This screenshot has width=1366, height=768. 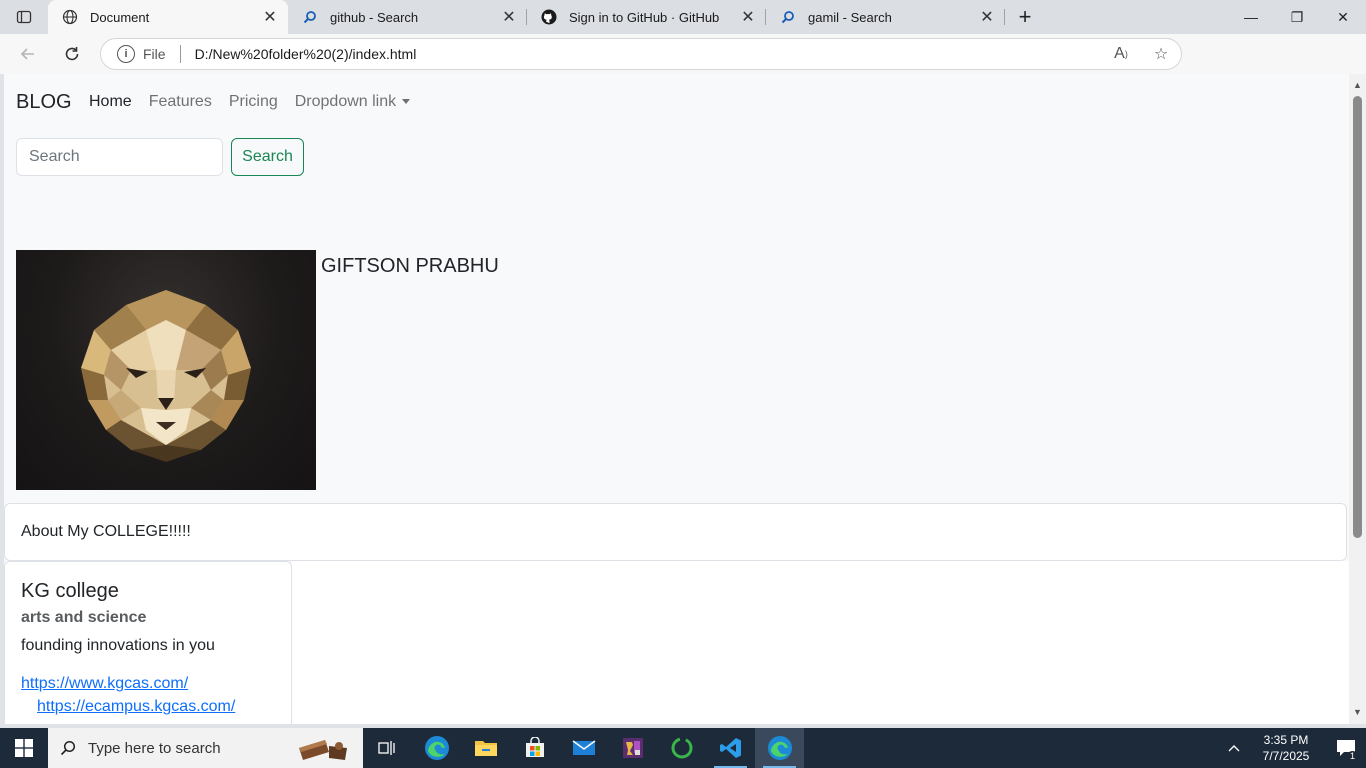 I want to click on taskbar-search-placeholder: Type here to search, so click(x=154, y=748).